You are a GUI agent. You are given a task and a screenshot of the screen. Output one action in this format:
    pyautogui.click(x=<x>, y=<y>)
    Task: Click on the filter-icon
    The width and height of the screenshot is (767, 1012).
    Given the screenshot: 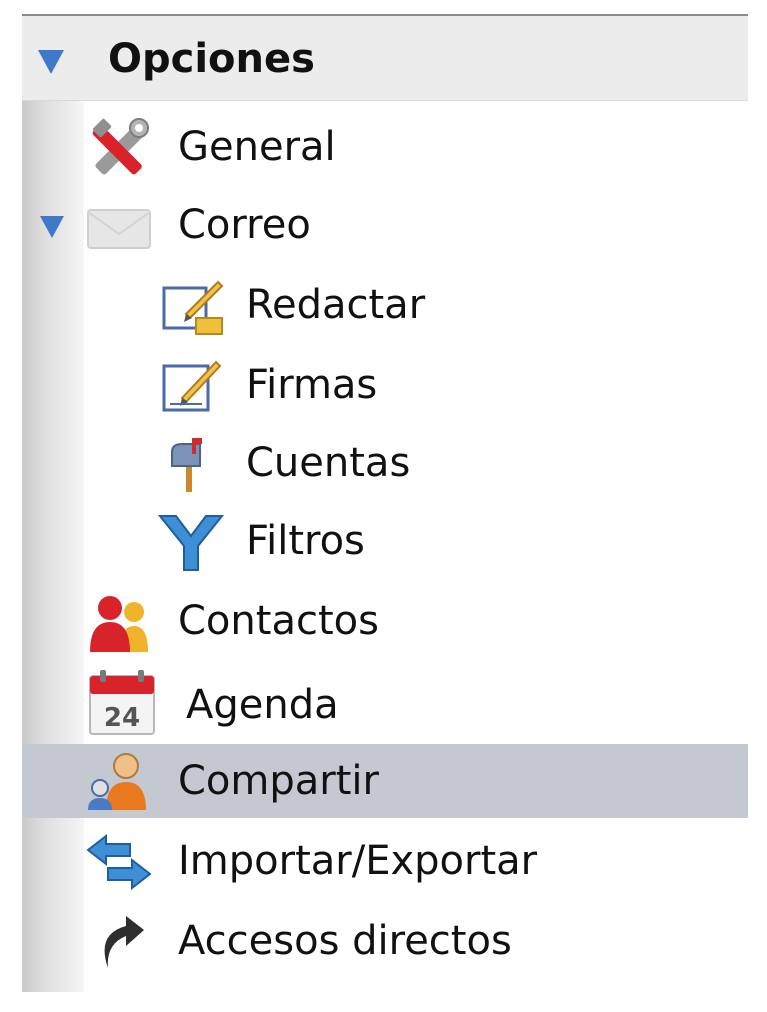 What is the action you would take?
    pyautogui.click(x=191, y=542)
    